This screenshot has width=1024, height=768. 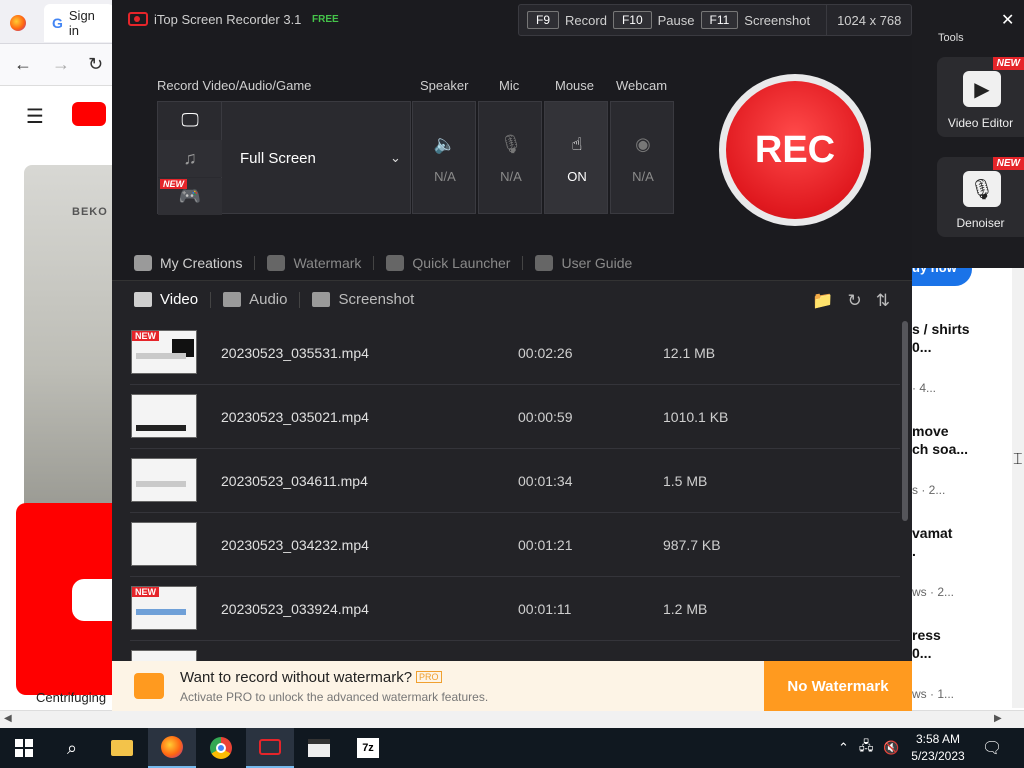 I want to click on pro-badge: PRO, so click(x=429, y=677).